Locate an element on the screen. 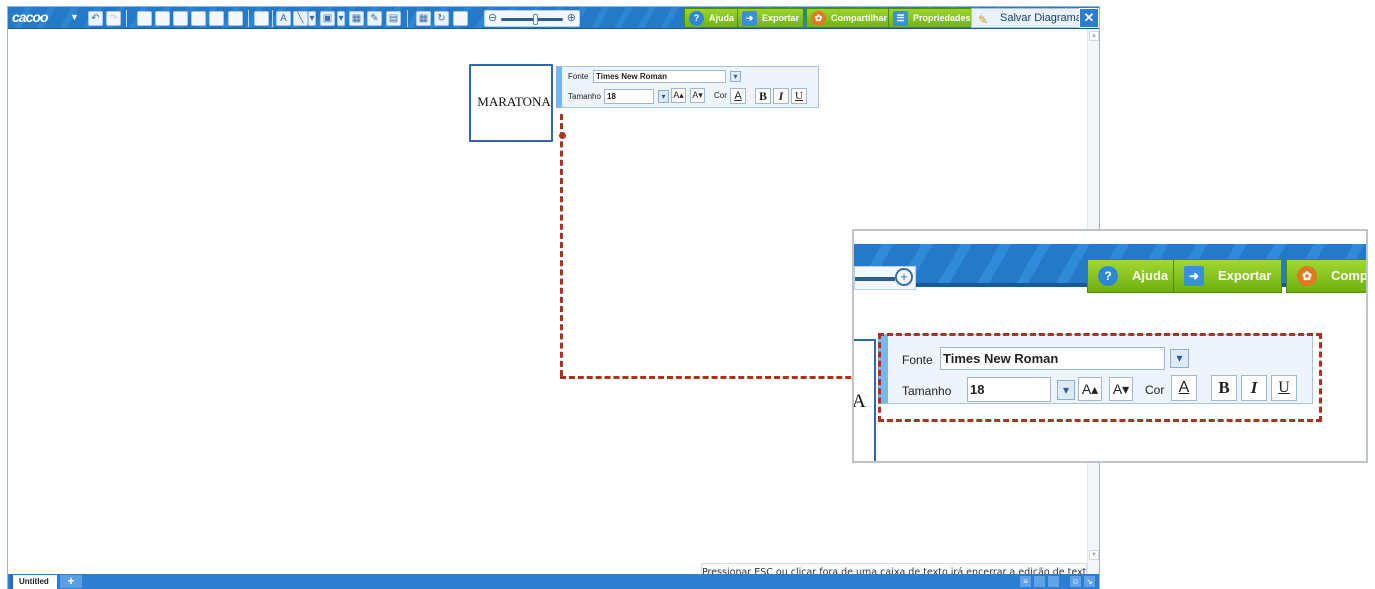  font-size-input: 18 is located at coordinates (629, 96).